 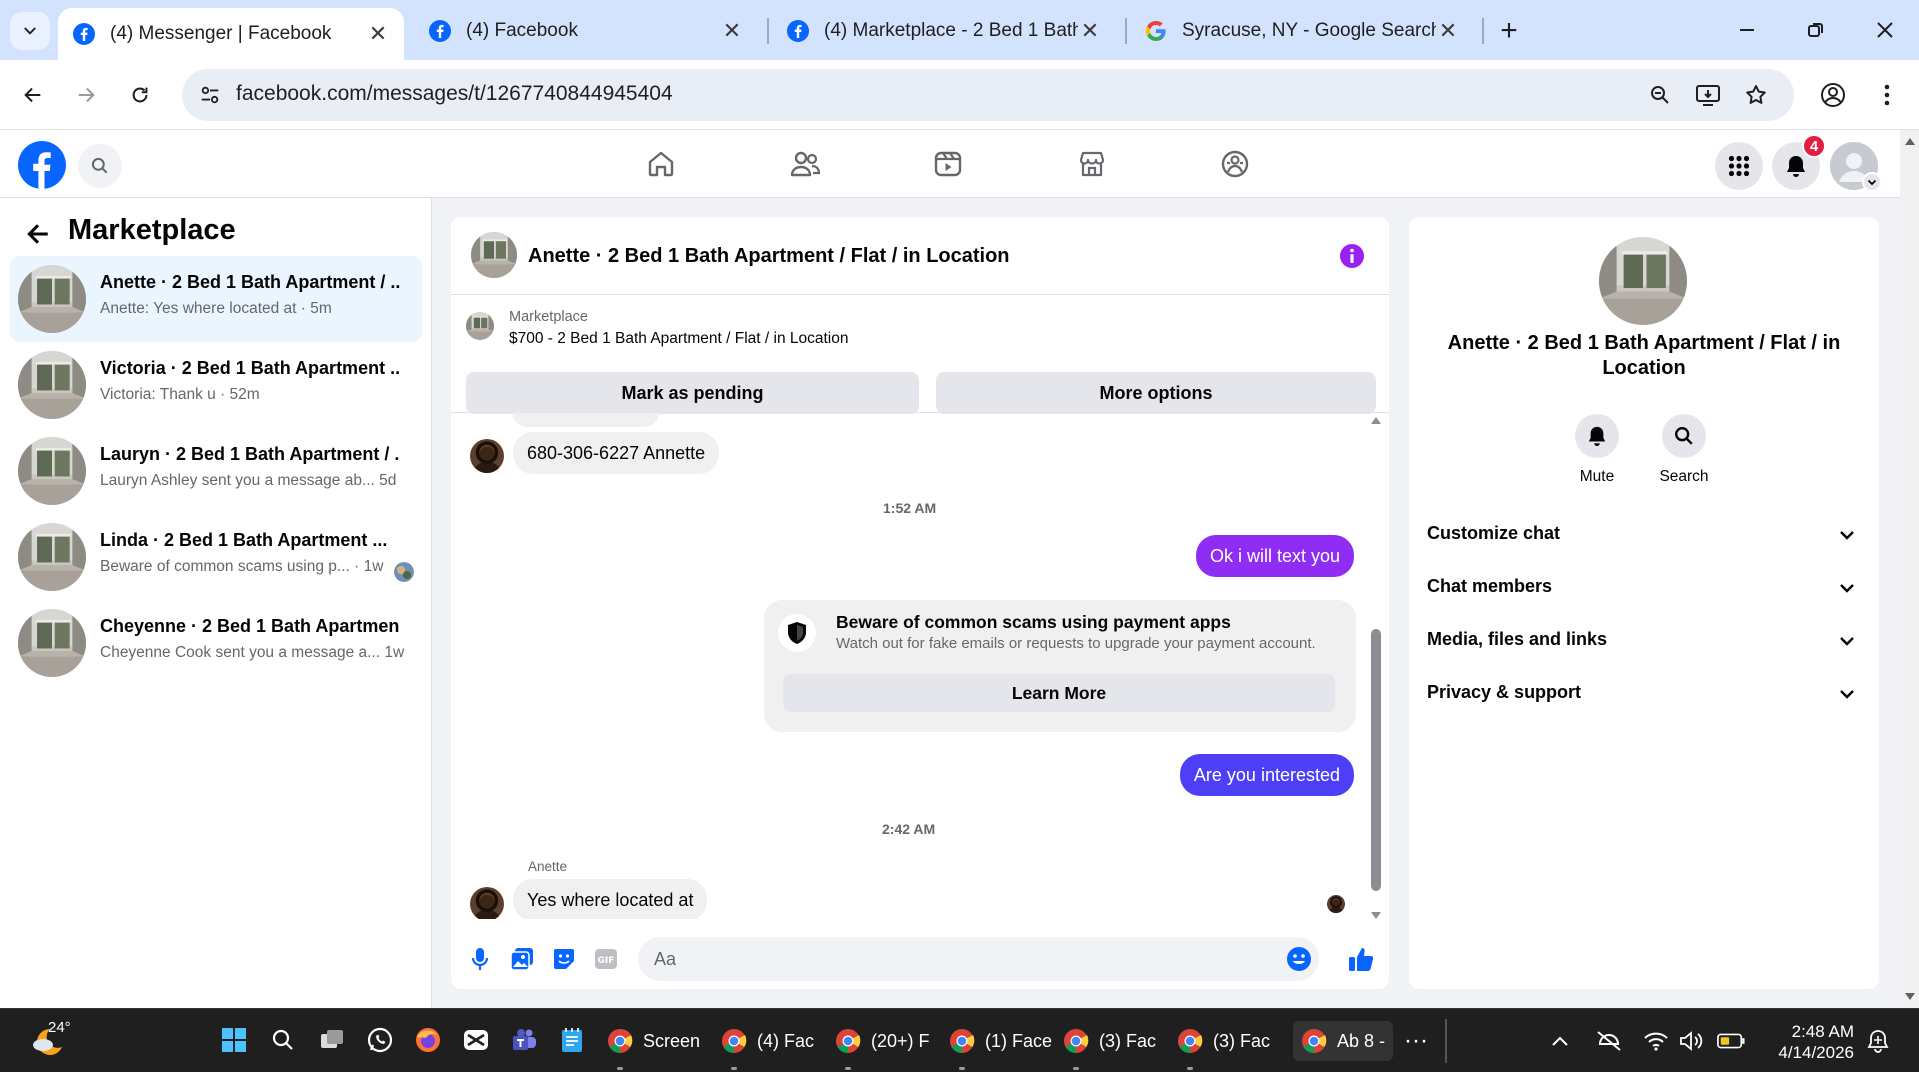 I want to click on battery-icon, so click(x=1731, y=1041).